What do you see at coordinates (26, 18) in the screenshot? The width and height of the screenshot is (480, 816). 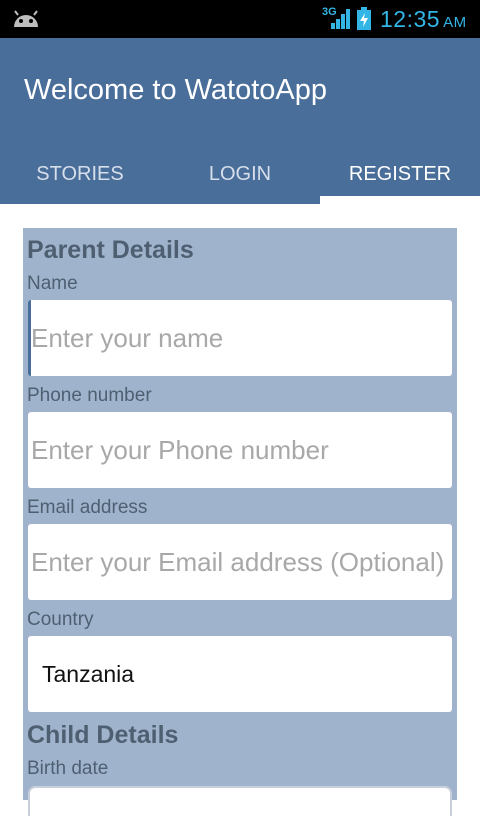 I see `android-notification-icon` at bounding box center [26, 18].